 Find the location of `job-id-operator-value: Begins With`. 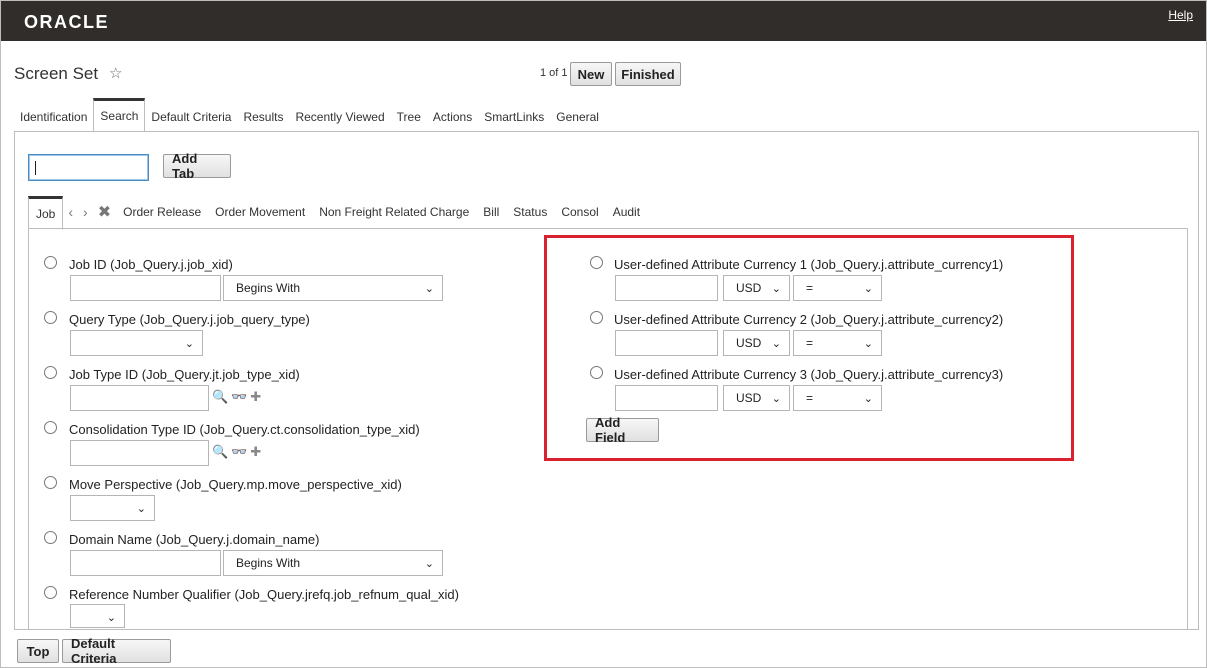

job-id-operator-value: Begins With is located at coordinates (268, 288).